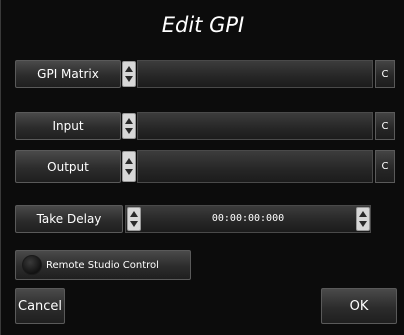  I want to click on gpi-matrix-spinner, so click(129, 74).